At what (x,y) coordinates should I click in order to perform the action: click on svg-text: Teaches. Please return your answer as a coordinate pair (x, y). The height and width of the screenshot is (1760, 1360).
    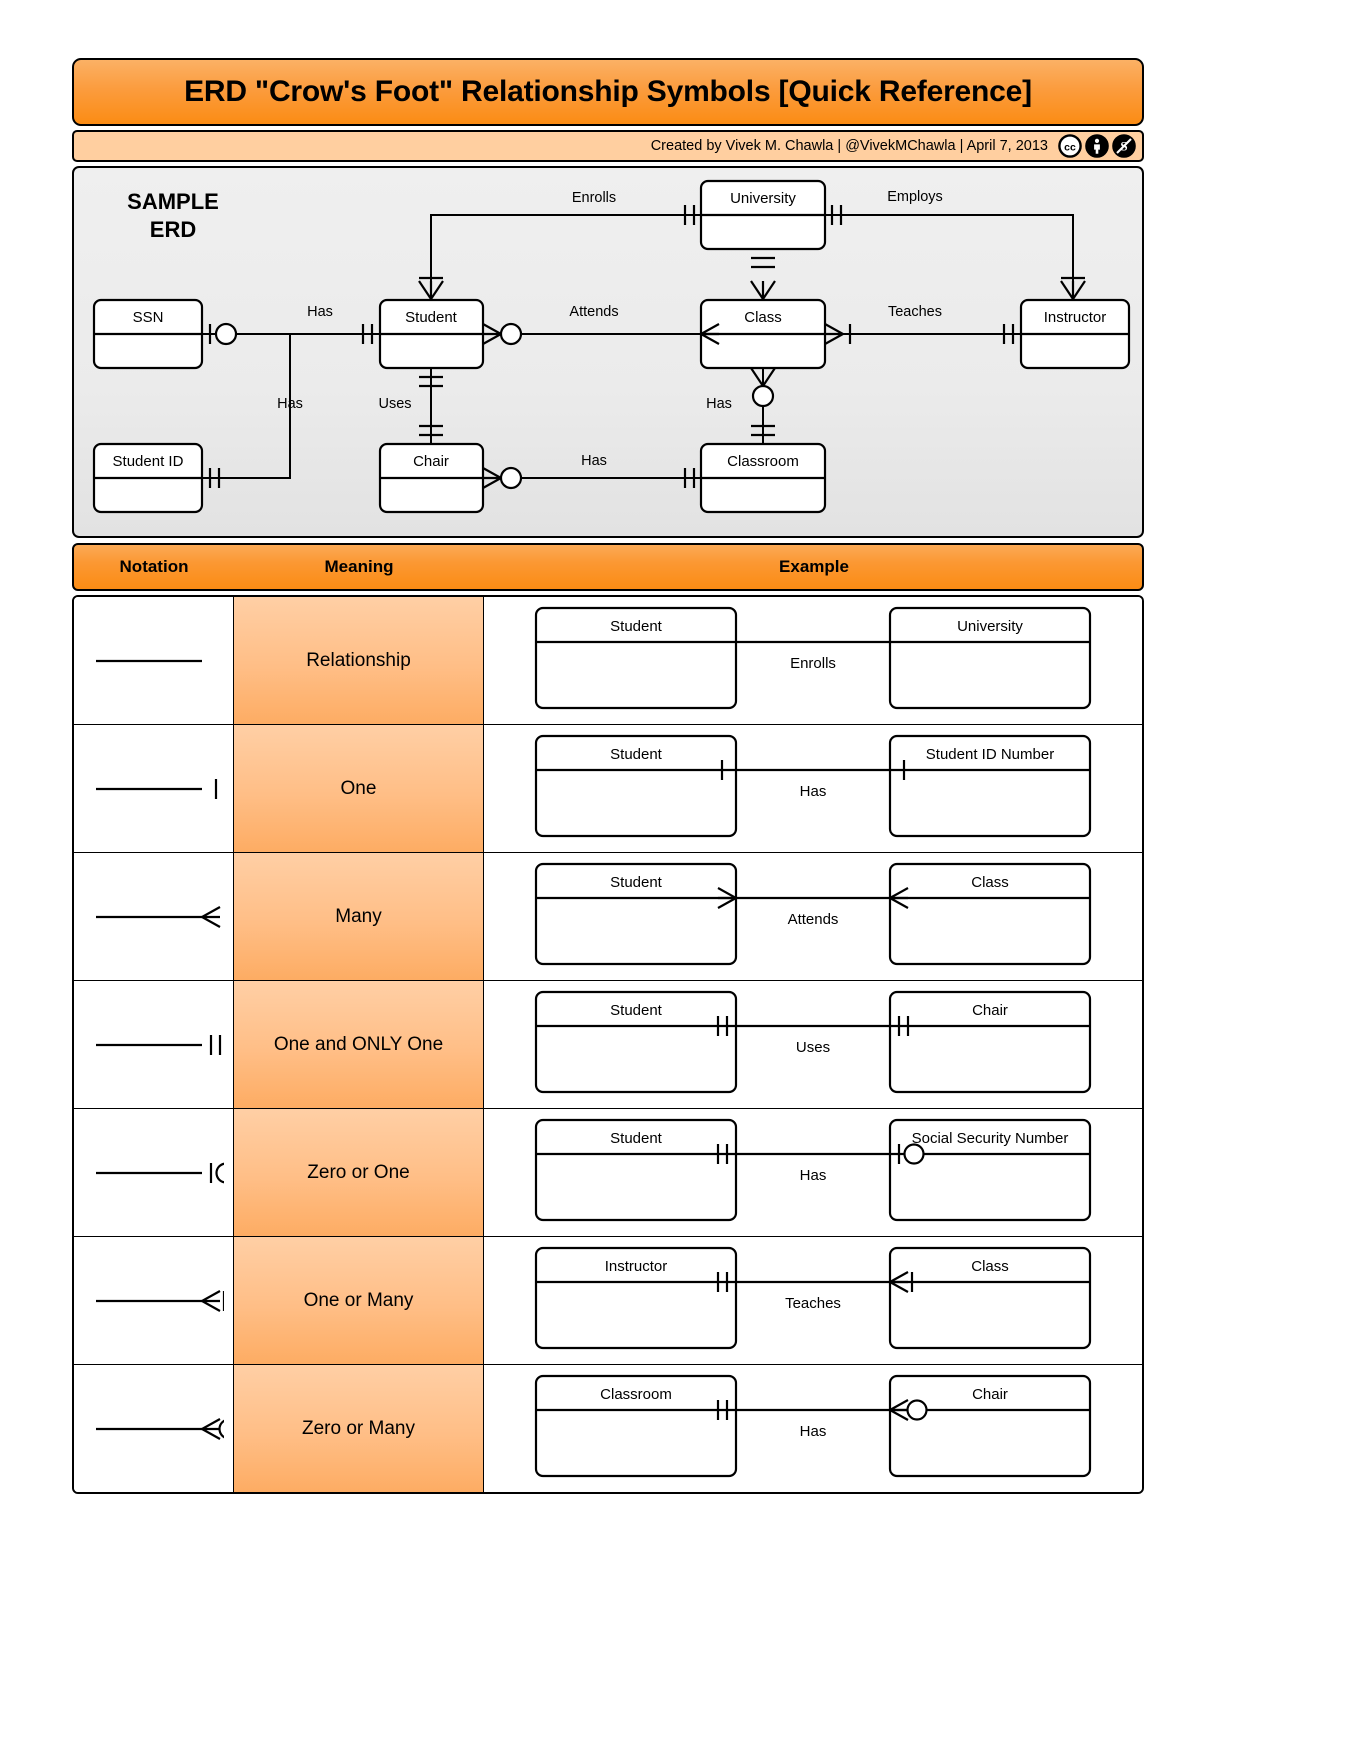
    Looking at the image, I should click on (813, 1303).